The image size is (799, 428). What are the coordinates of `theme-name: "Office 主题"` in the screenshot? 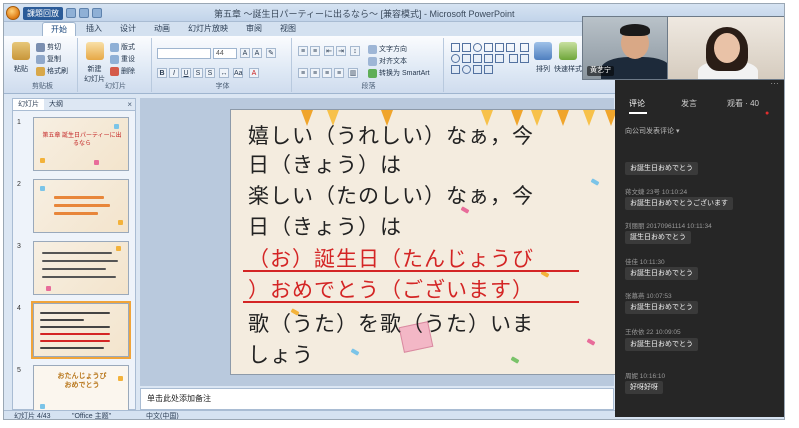 It's located at (92, 416).